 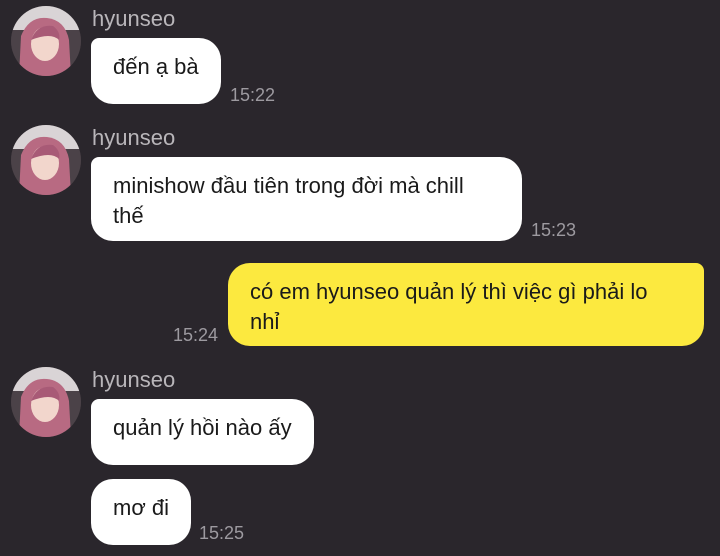 I want to click on incoming-message-bubble: đến ạ bà, so click(x=156, y=71).